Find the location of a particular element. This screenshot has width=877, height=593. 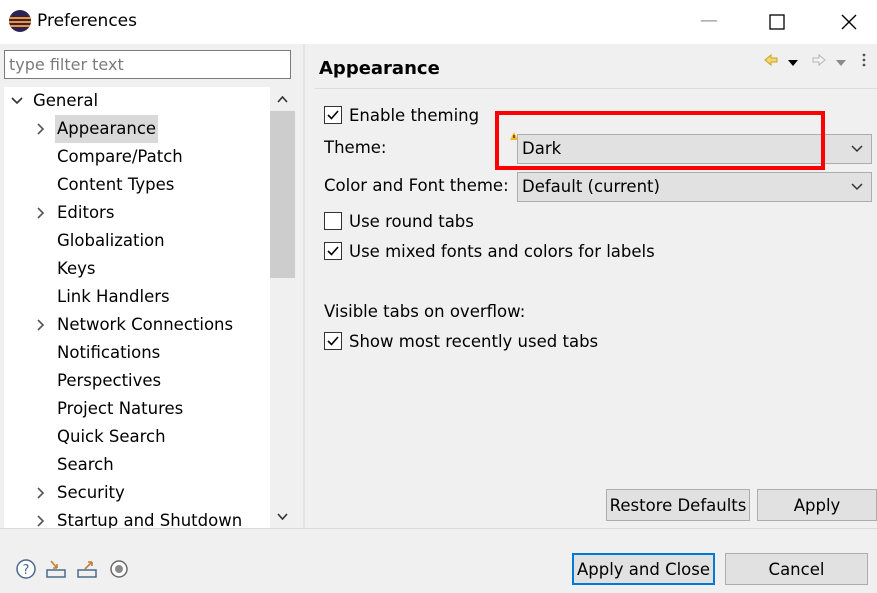

tree-item-label: Keys is located at coordinates (76, 268).